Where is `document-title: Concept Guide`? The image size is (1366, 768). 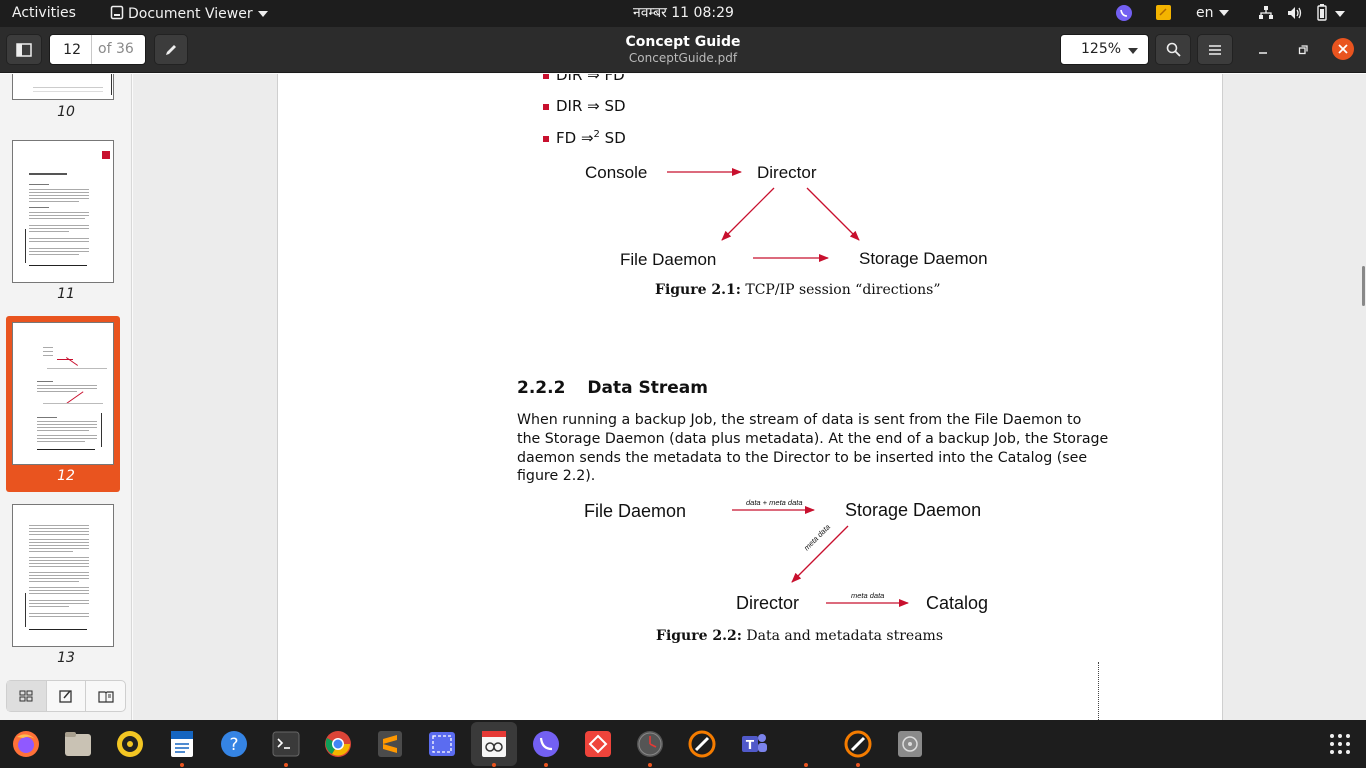 document-title: Concept Guide is located at coordinates (683, 42).